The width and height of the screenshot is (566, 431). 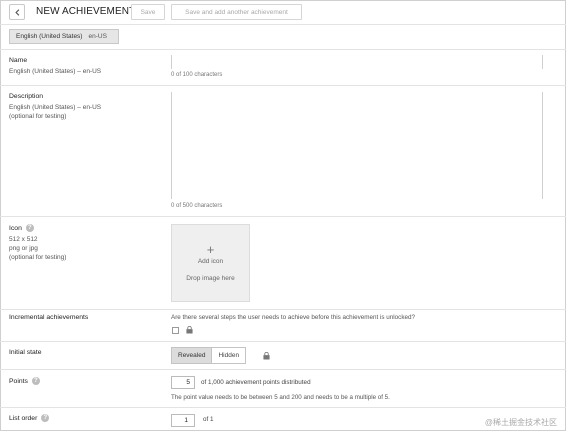 What do you see at coordinates (183, 420) in the screenshot?
I see `list-order-input: 1` at bounding box center [183, 420].